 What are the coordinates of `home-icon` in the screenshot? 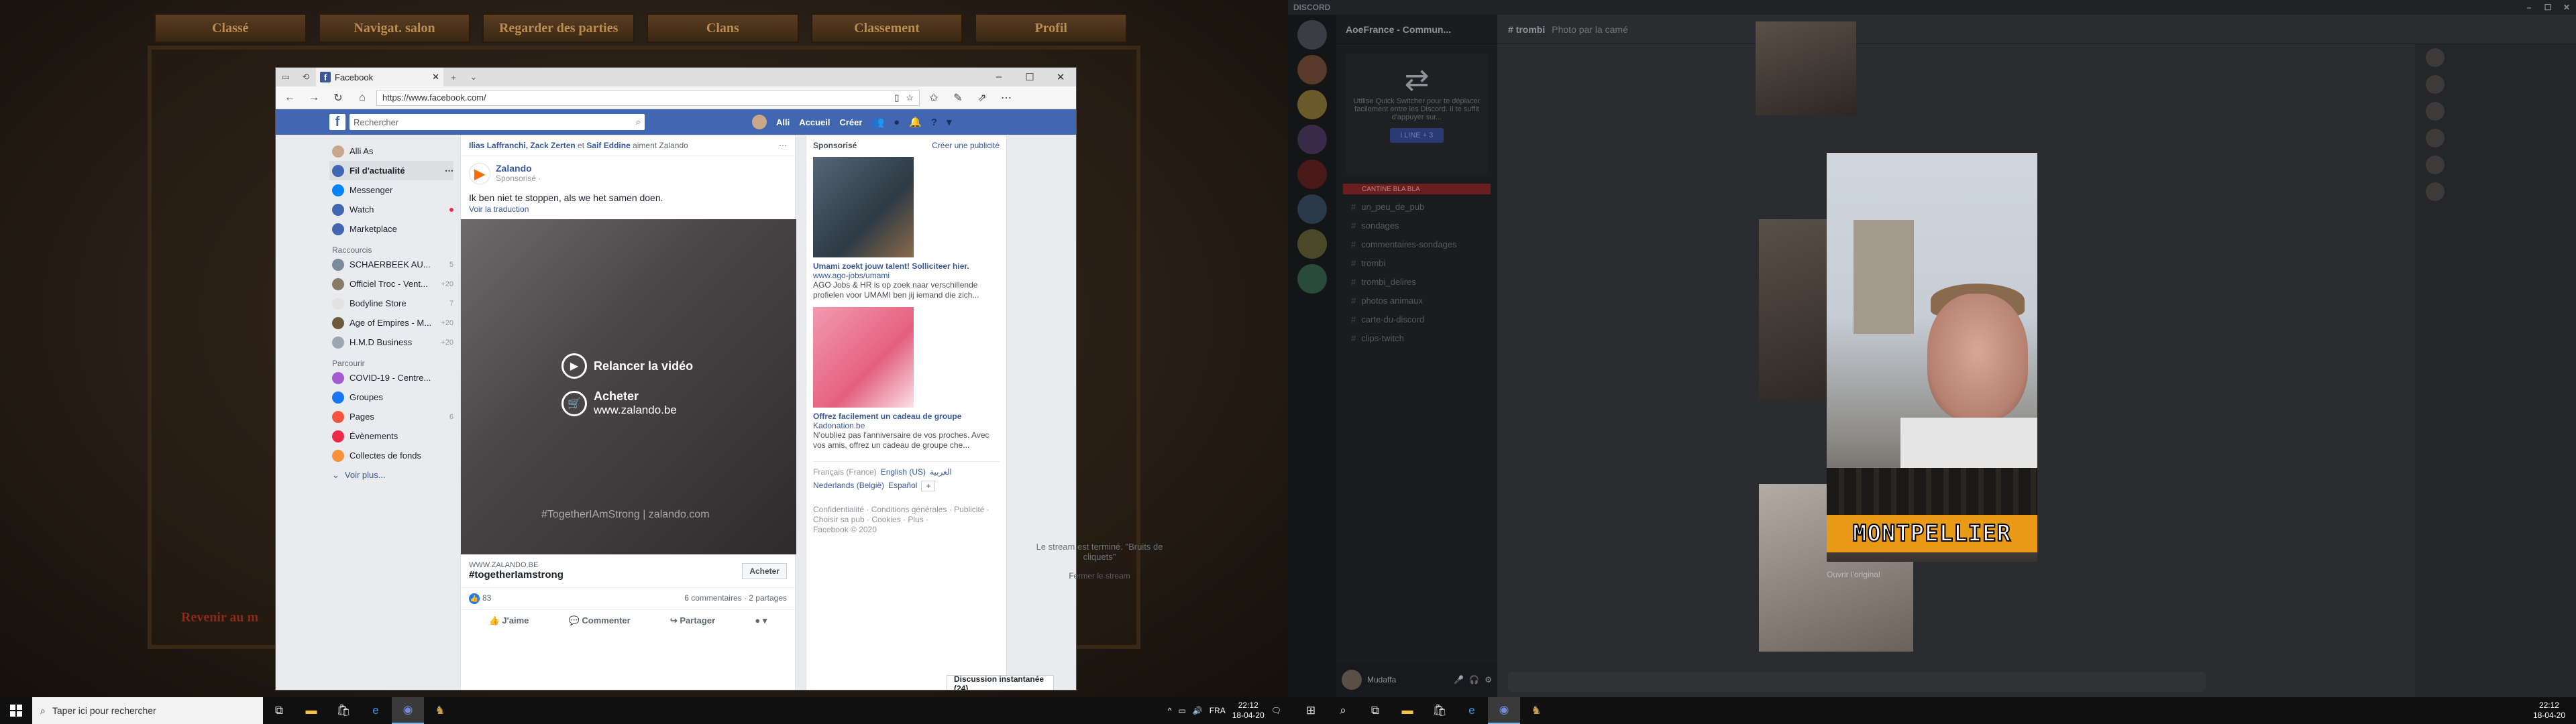 It's located at (1312, 35).